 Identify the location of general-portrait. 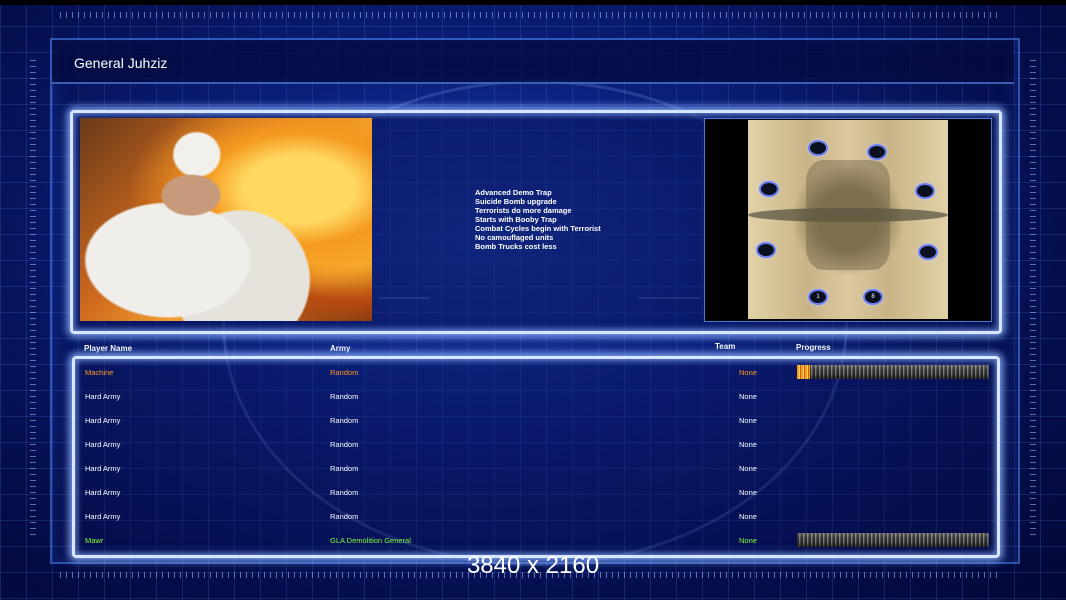
(226, 219).